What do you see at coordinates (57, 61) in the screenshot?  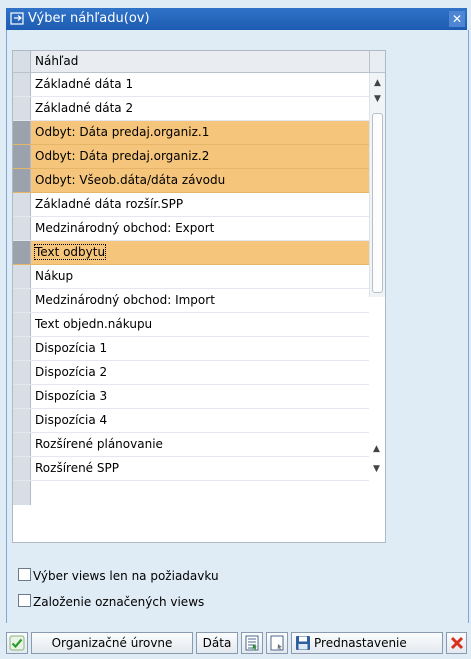 I see `column-header-view: Náhľad` at bounding box center [57, 61].